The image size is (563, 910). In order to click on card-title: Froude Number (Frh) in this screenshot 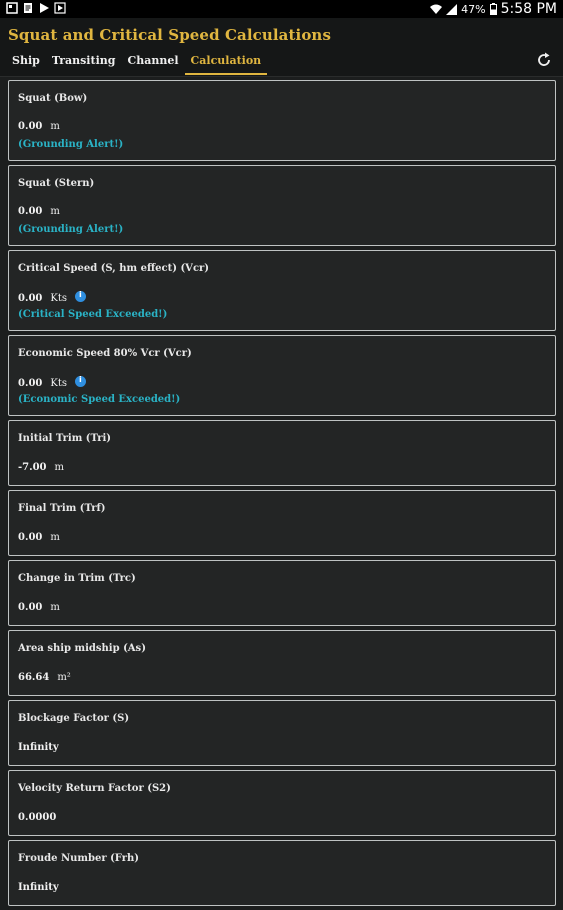, I will do `click(78, 858)`.